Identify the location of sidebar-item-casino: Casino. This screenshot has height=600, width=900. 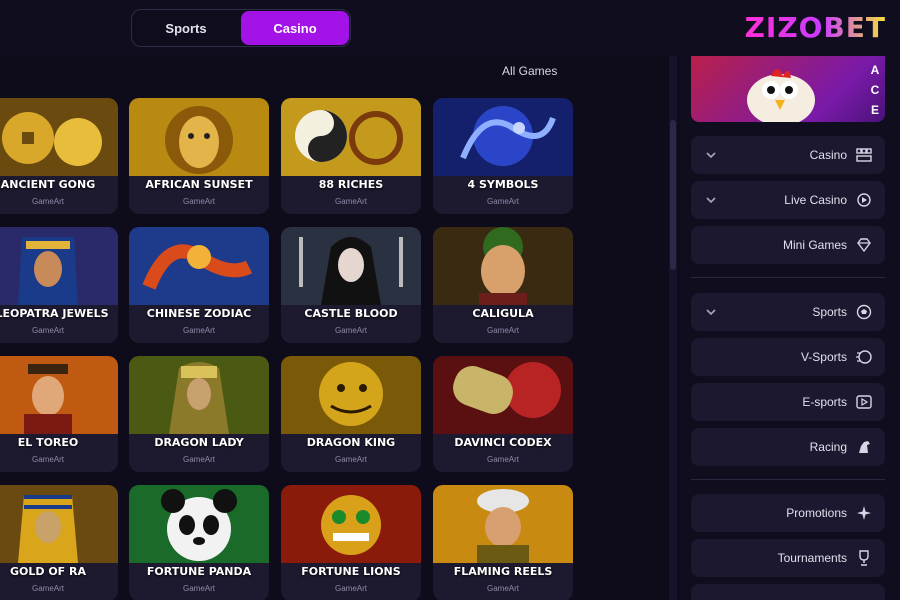
(788, 155).